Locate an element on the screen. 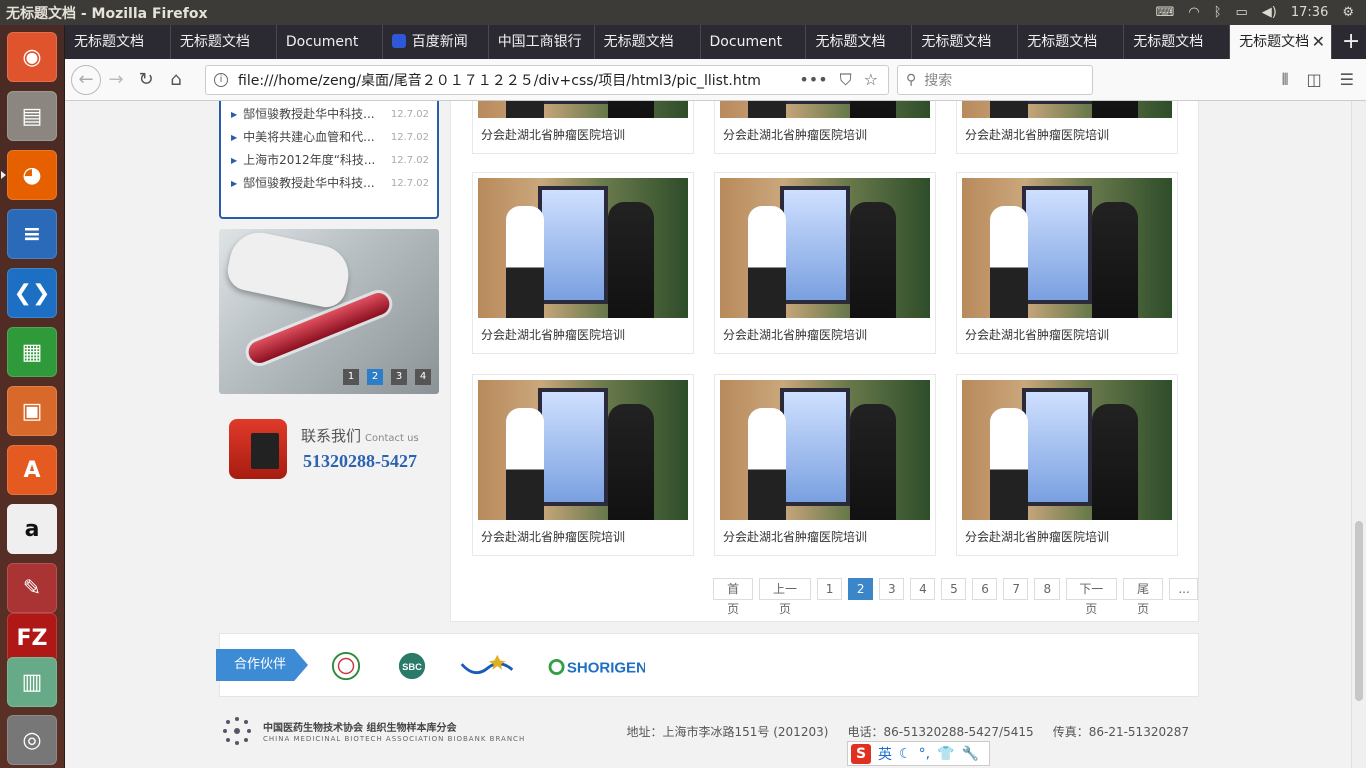 This screenshot has height=768, width=1366. wrench-icon: 🔧 is located at coordinates (969, 754).